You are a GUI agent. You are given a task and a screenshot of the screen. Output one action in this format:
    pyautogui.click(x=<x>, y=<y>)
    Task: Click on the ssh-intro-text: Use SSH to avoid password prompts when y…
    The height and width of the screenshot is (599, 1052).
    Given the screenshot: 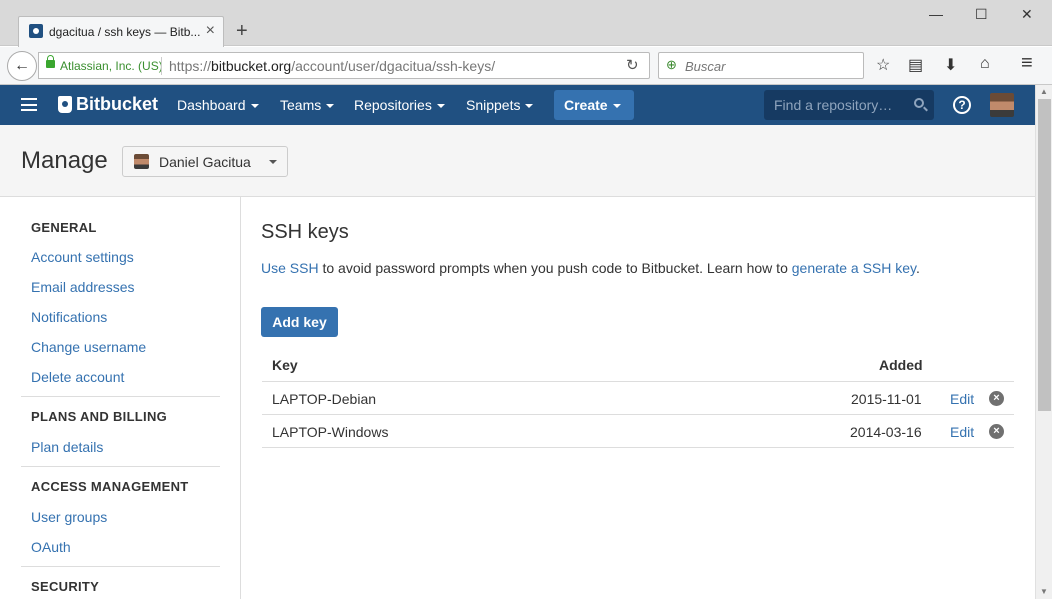 What is the action you would take?
    pyautogui.click(x=590, y=268)
    